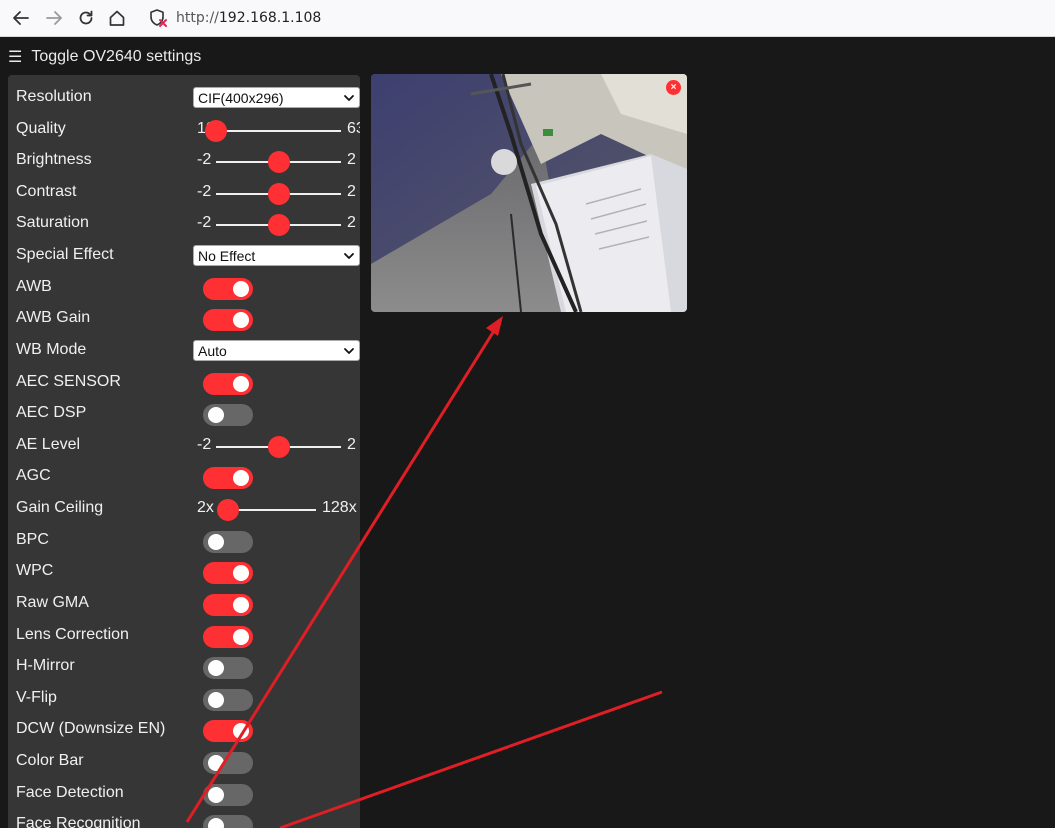 The width and height of the screenshot is (1055, 828). Describe the element at coordinates (188, 98) in the screenshot. I see `setting-row-resolution: Resolution CIF(400x296)` at that location.